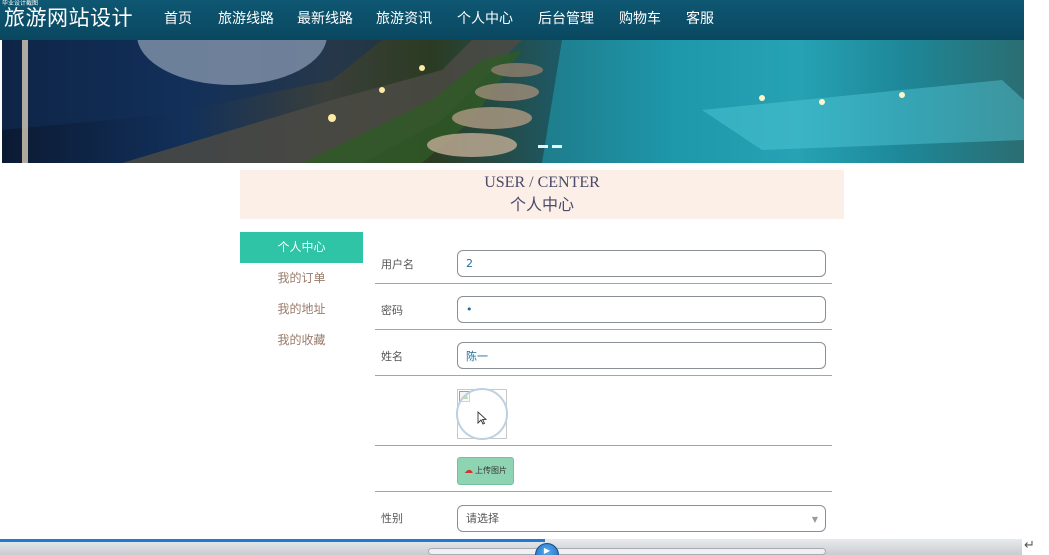 Image resolution: width=1049 pixels, height=555 pixels. I want to click on video-progress-bar, so click(272, 540).